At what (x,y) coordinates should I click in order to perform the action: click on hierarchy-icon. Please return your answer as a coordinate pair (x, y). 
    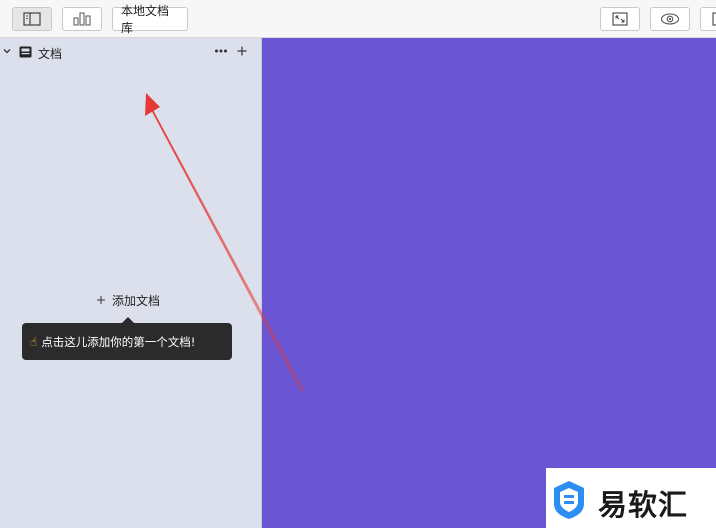
    Looking at the image, I should click on (82, 19).